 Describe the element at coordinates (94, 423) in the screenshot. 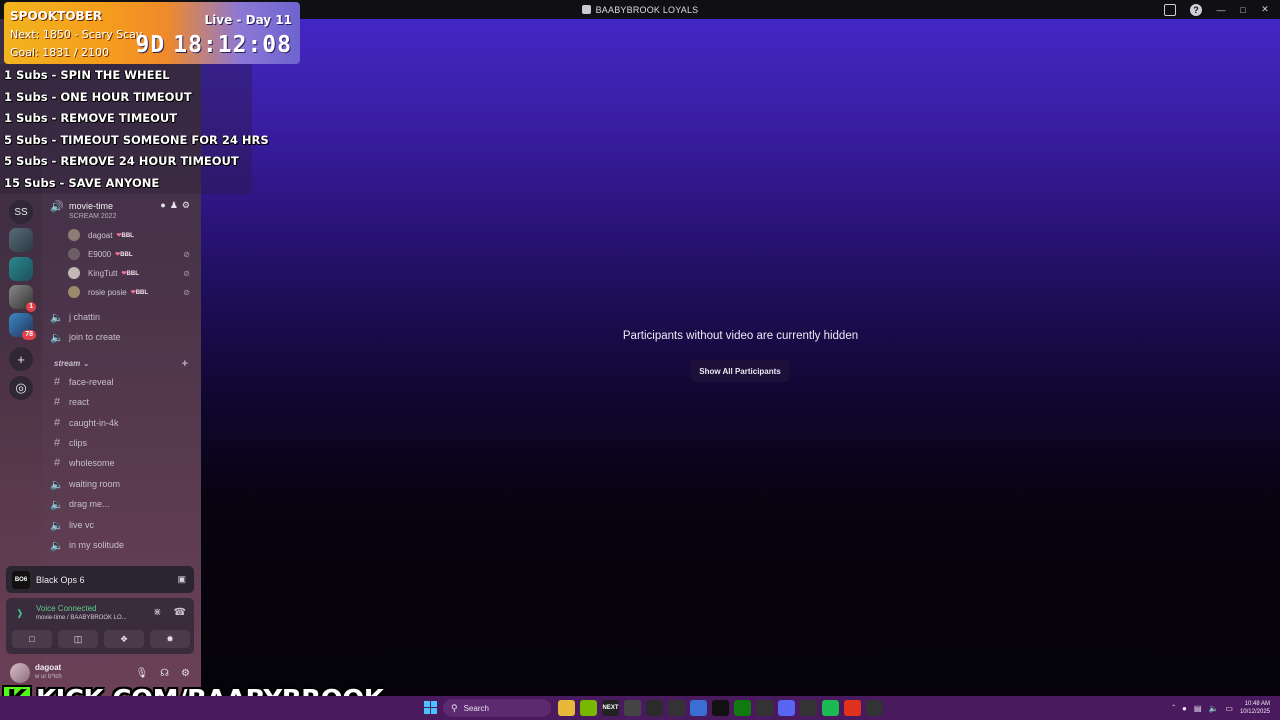

I see `channel-name: caught-in-4k` at that location.